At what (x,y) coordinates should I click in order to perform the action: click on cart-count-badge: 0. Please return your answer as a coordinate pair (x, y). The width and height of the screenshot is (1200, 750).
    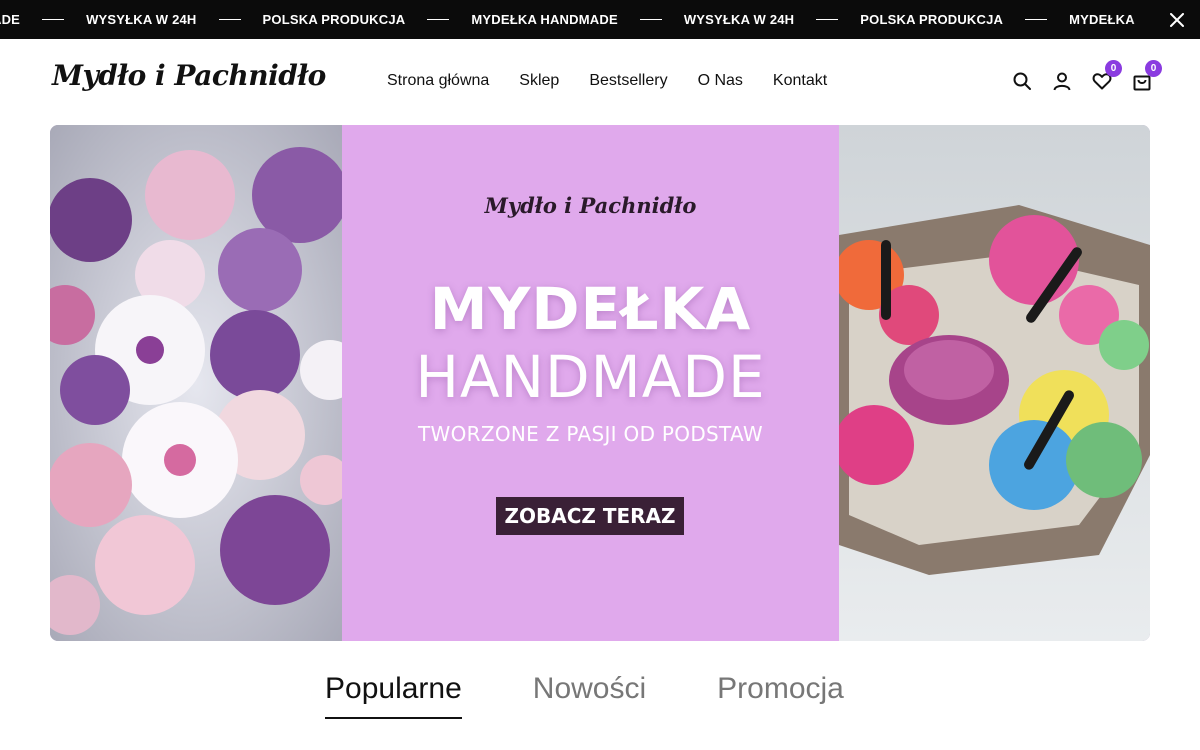
    Looking at the image, I should click on (1153, 68).